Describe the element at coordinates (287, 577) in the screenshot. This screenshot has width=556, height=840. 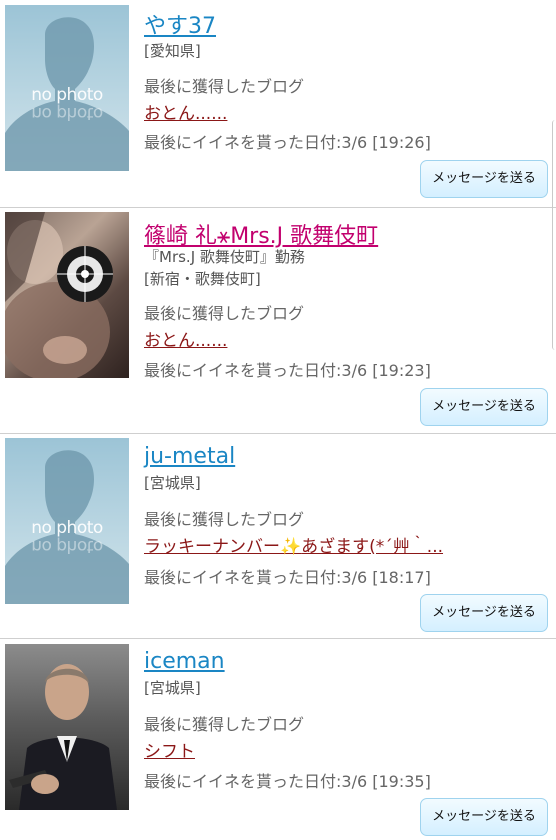
I see `like-date: 最後にイイネを貰った日付:3/6 [18:17]` at that location.